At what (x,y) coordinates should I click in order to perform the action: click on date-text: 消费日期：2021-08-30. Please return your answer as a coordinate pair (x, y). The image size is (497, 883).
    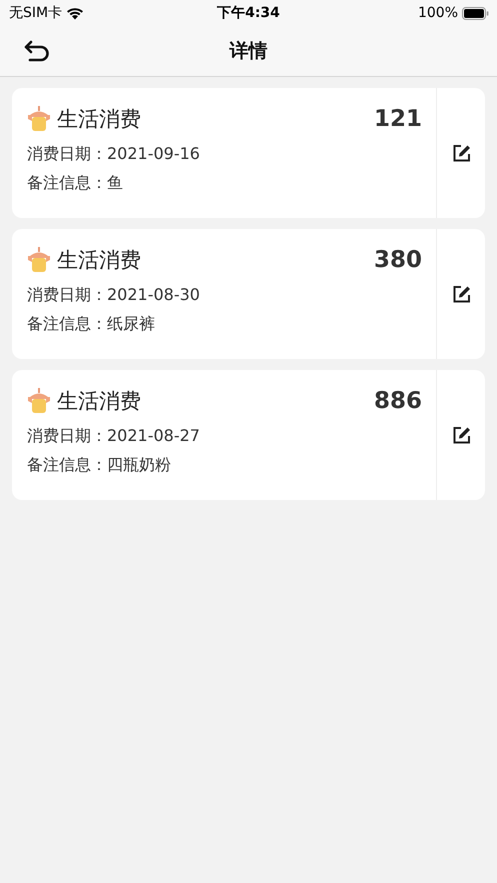
    Looking at the image, I should click on (114, 295).